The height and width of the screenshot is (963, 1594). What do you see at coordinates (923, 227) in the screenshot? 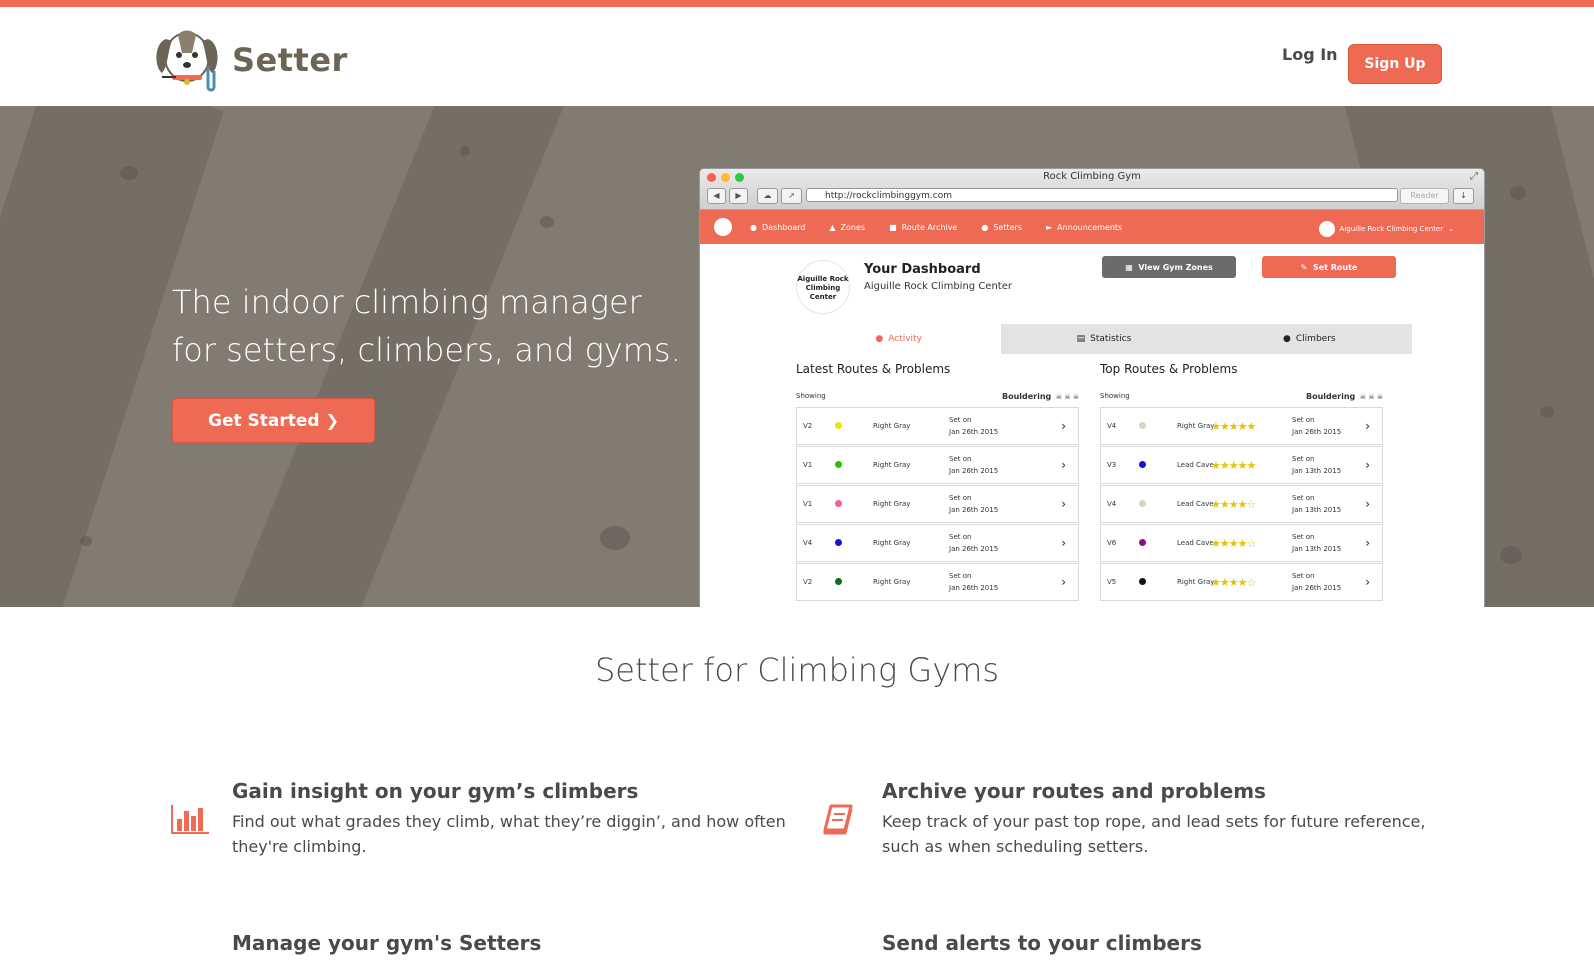
I see `nav-route-archive: ■ Route Archive` at bounding box center [923, 227].